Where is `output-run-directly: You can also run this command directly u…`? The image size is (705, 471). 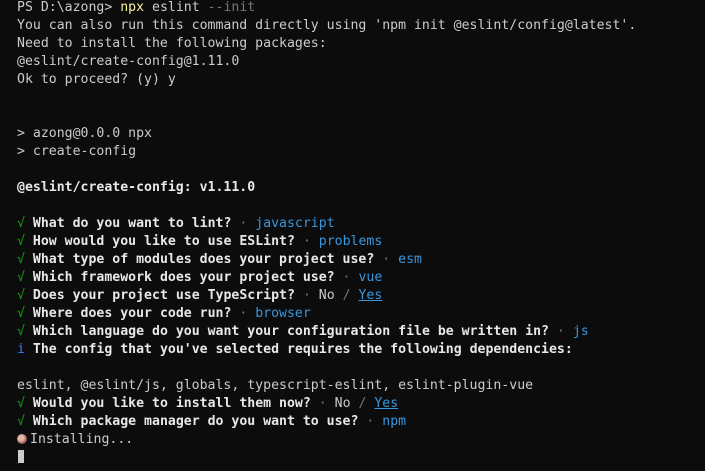
output-run-directly: You can also run this command directly u… is located at coordinates (327, 25).